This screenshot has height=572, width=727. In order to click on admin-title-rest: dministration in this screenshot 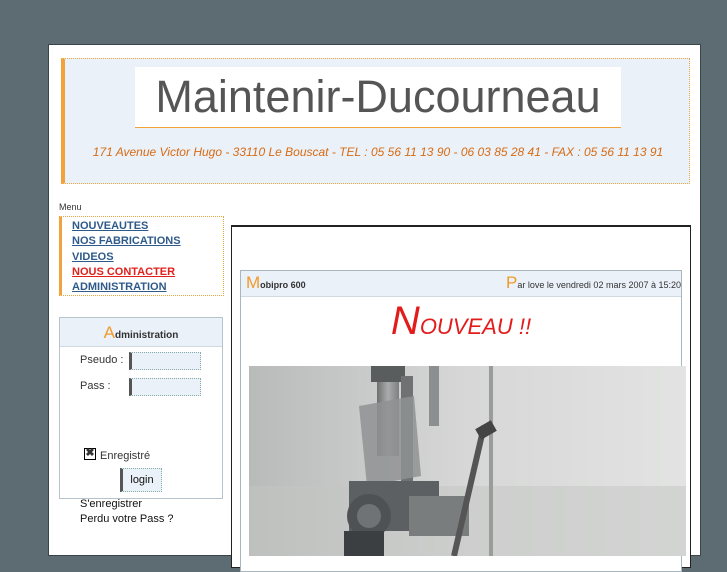, I will do `click(147, 335)`.